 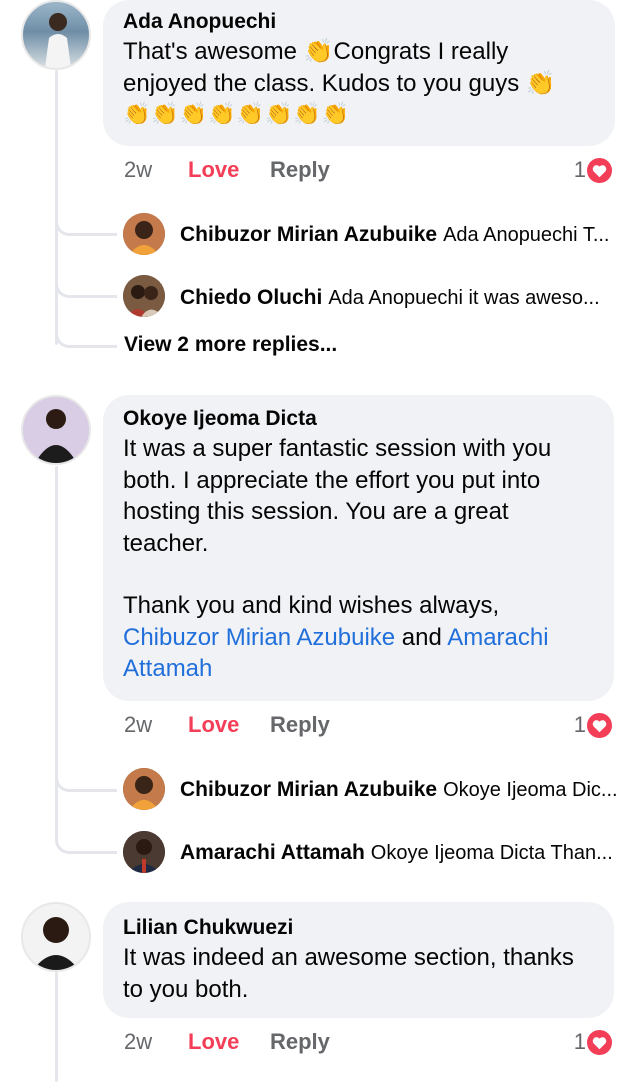 What do you see at coordinates (272, 852) in the screenshot?
I see `reply-author: Amarachi Attamah` at bounding box center [272, 852].